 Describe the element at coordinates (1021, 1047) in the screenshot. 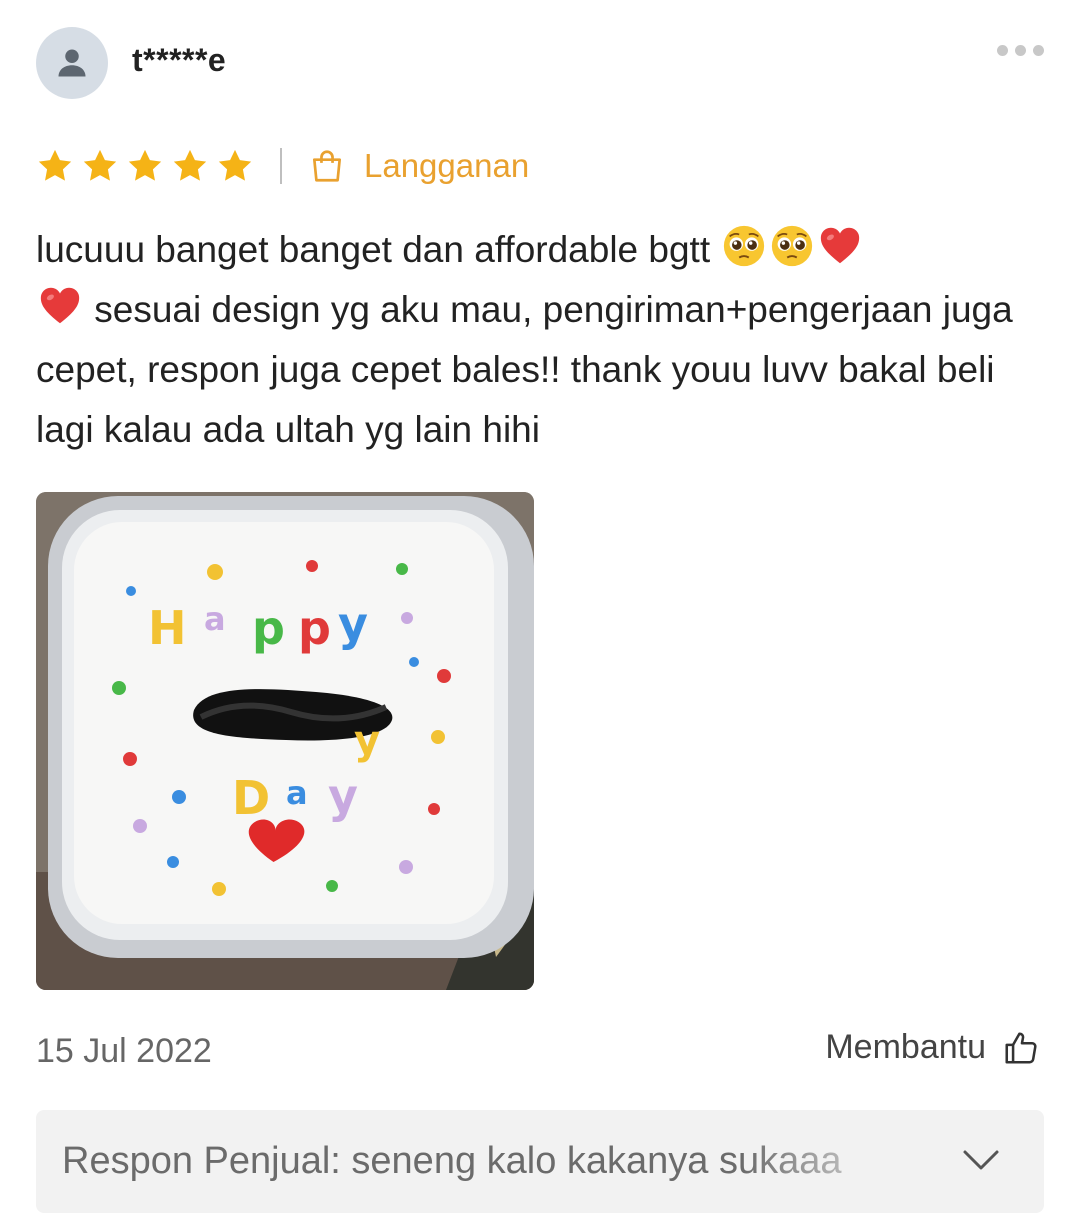

I see `thumbs-up-icon` at that location.